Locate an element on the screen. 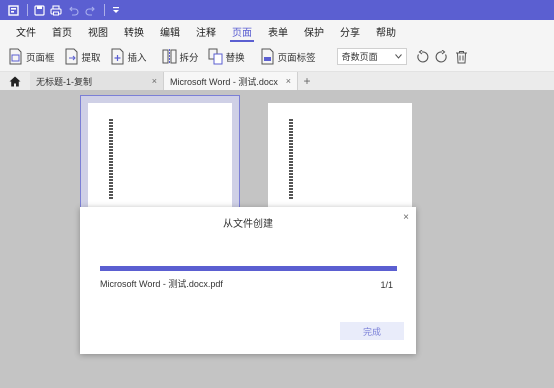 The image size is (554, 388). page-frame-icon is located at coordinates (15, 56).